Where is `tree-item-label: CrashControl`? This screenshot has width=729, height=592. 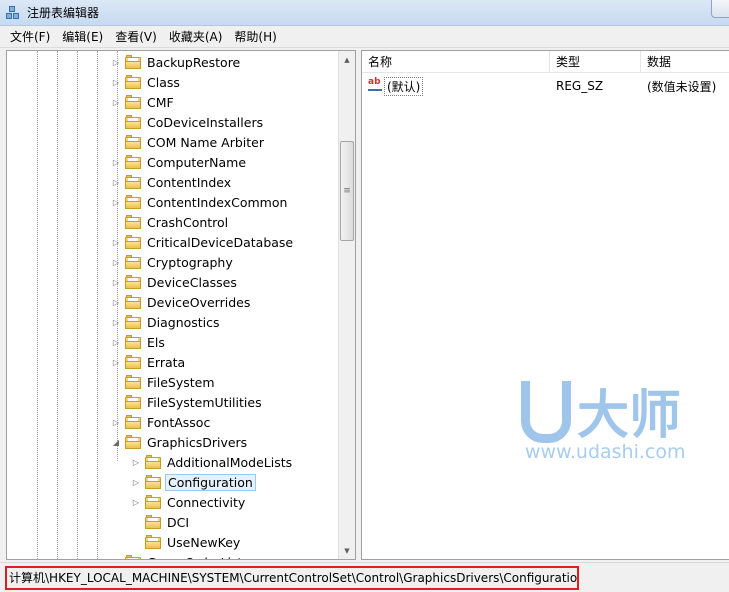
tree-item-label: CrashControl is located at coordinates (188, 222).